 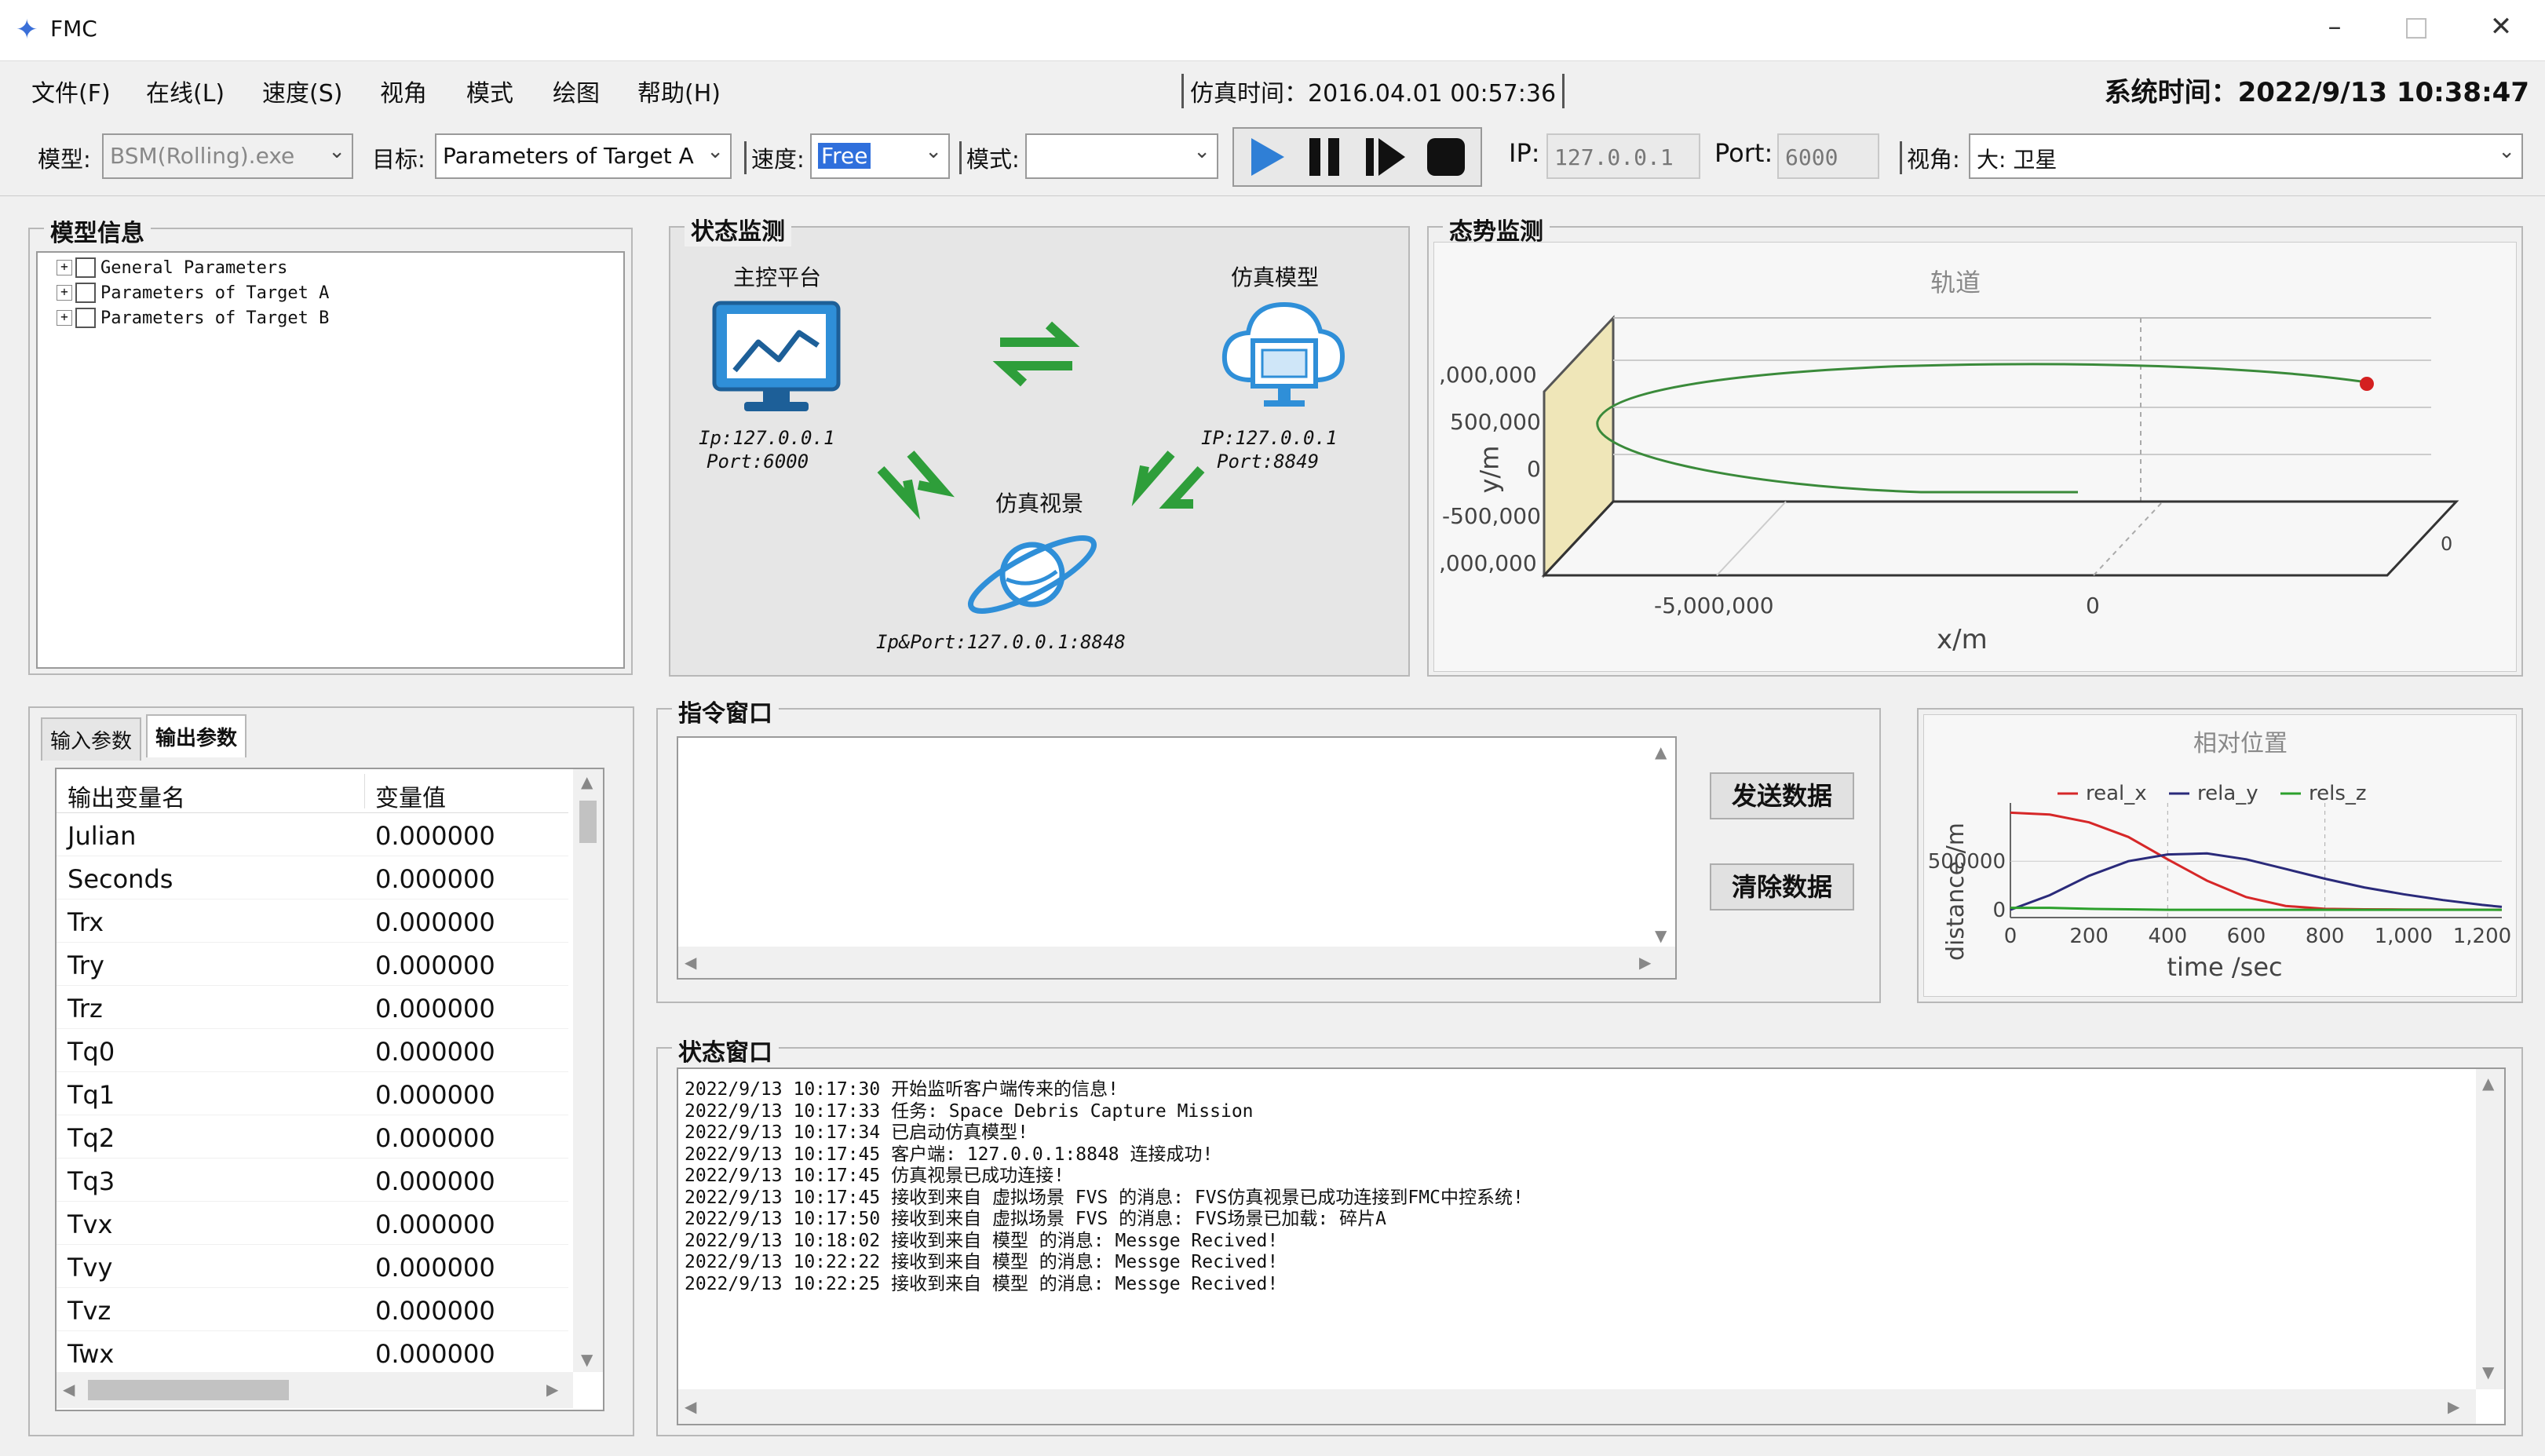 What do you see at coordinates (312, 1309) in the screenshot?
I see `table-row: Tvz 0.000000` at bounding box center [312, 1309].